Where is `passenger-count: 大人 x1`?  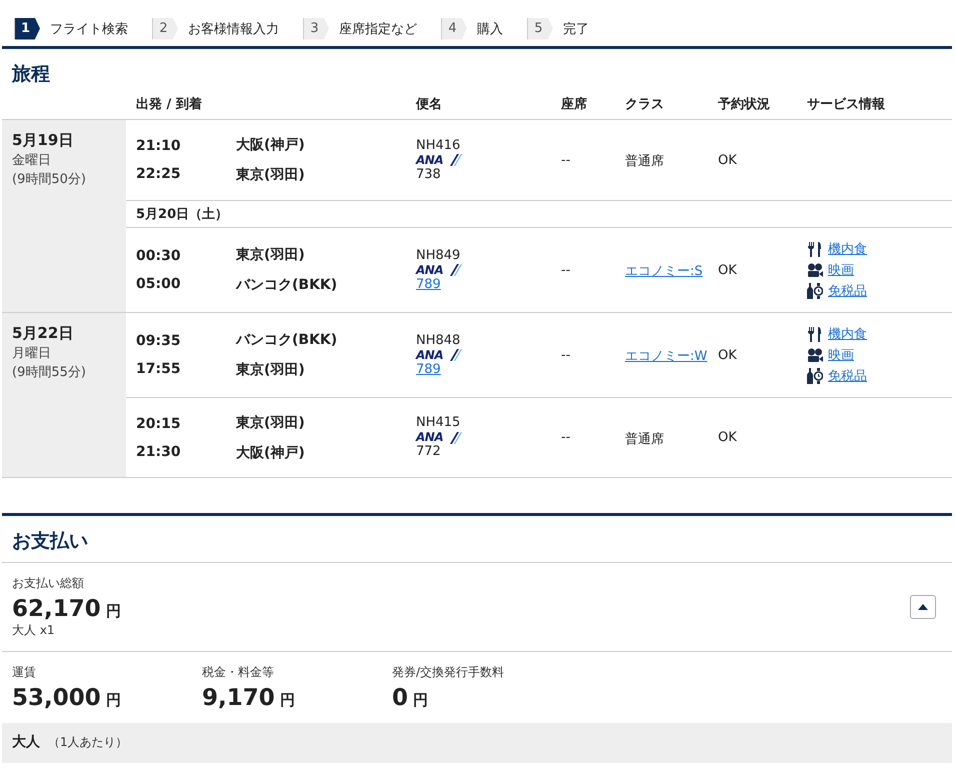 passenger-count: 大人 x1 is located at coordinates (34, 630).